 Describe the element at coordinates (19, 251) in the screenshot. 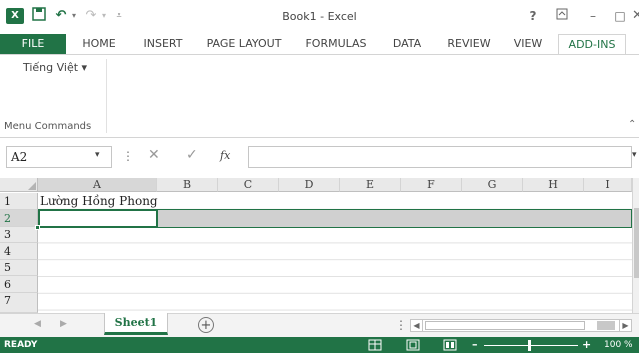

I see `row-header-4: 4` at that location.